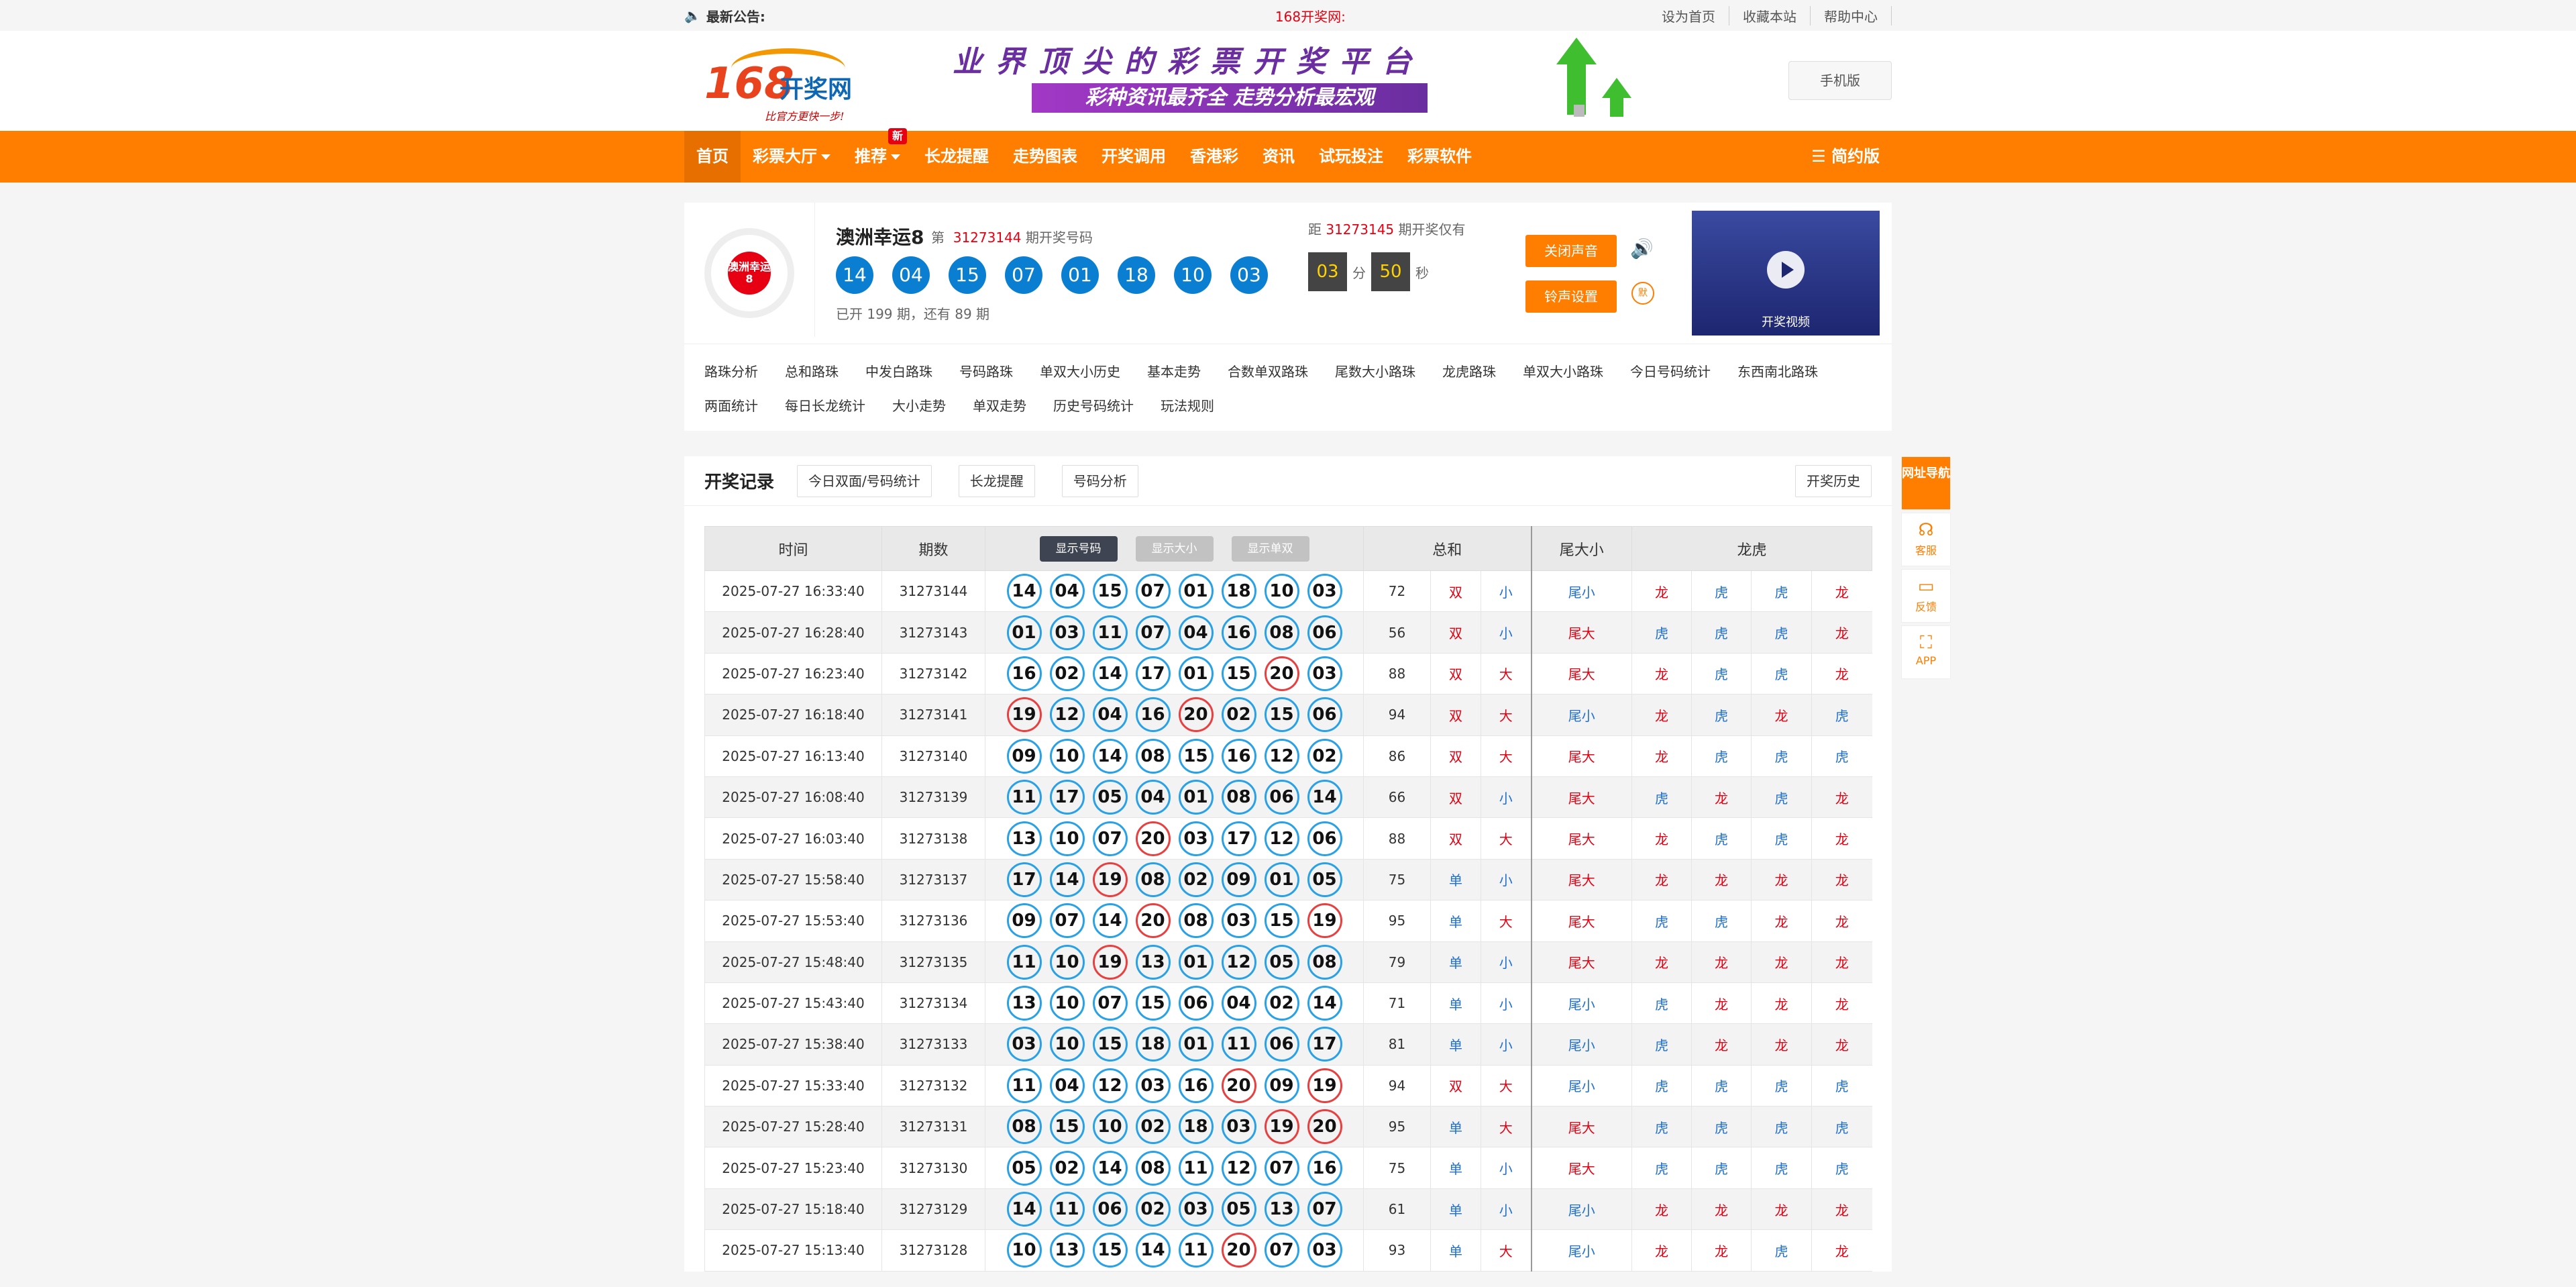  Describe the element at coordinates (1926, 550) in the screenshot. I see `customer-service-label: 客服` at that location.